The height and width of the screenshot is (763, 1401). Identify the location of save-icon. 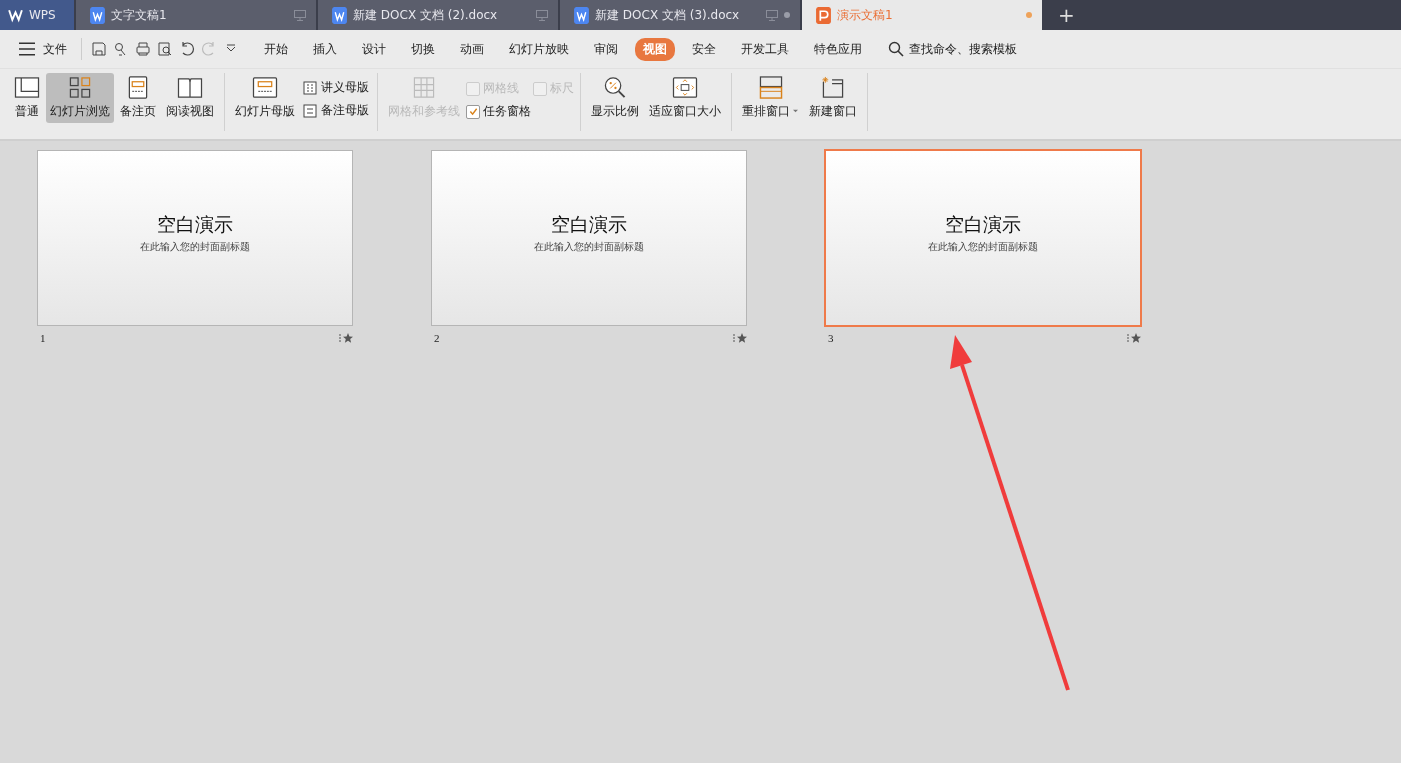
(99, 49).